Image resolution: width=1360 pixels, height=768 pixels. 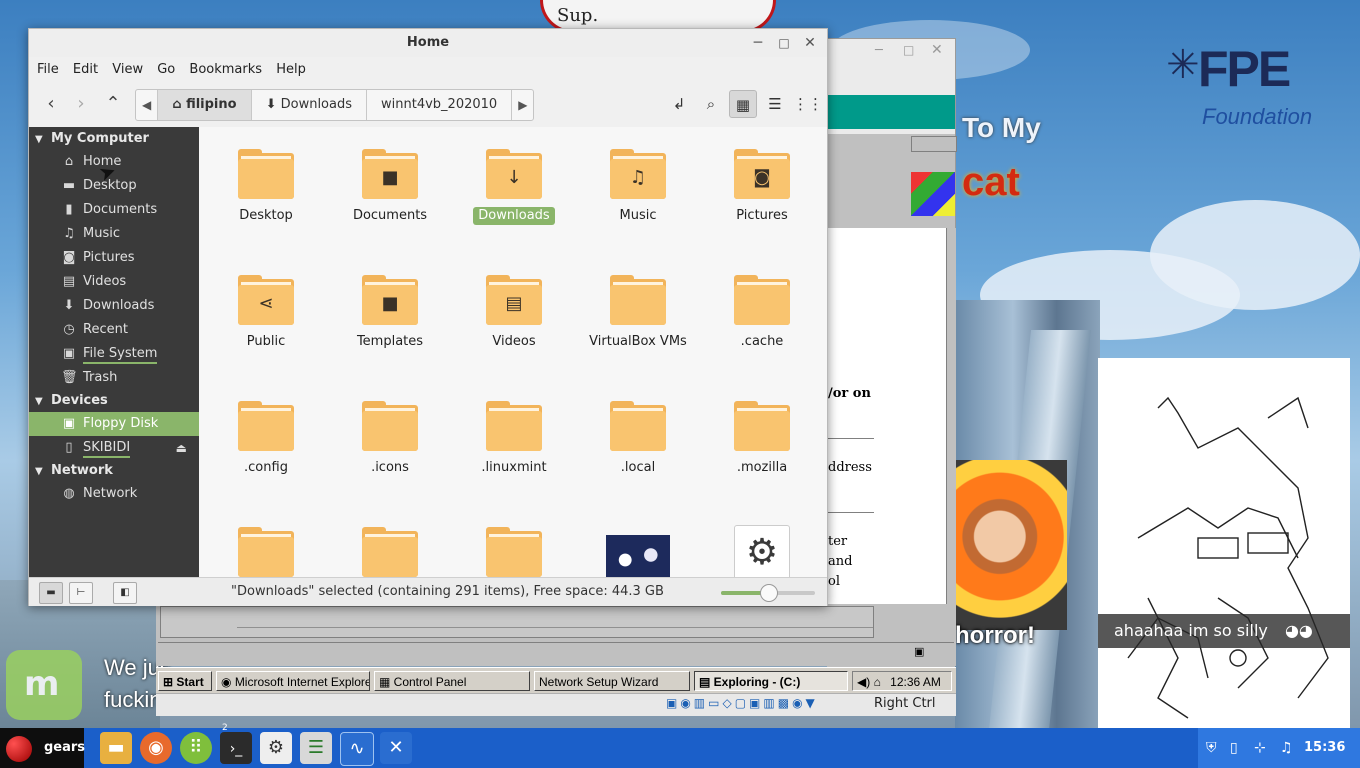 I want to click on list-view-button: ☰, so click(x=775, y=104).